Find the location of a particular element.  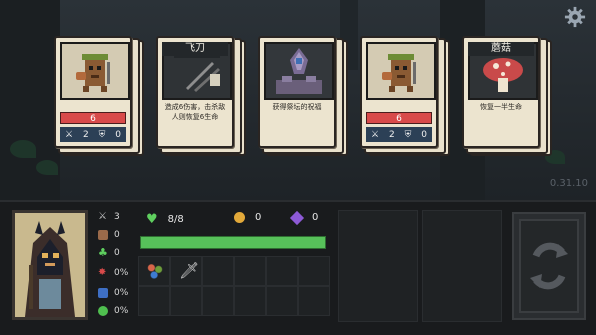

inventory-slot: 🗡 is located at coordinates (186, 271).